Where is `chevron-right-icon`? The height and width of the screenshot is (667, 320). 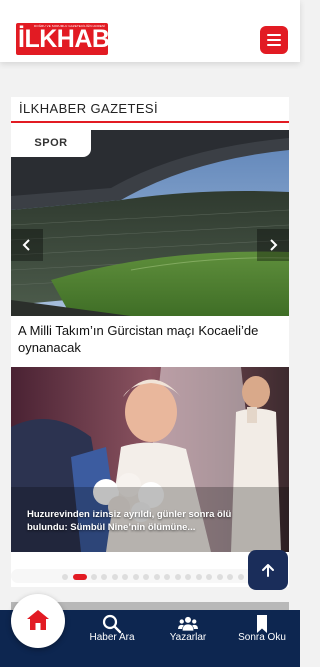
chevron-right-icon is located at coordinates (274, 245).